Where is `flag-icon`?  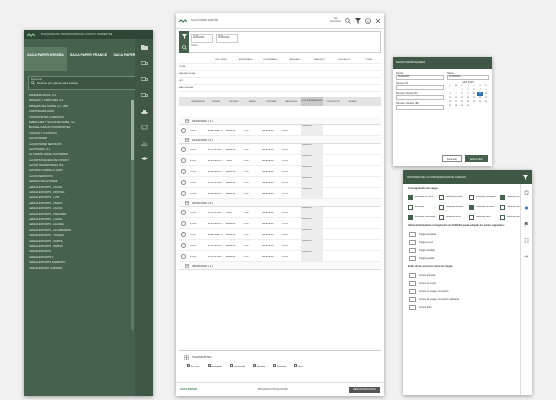
flag-icon is located at coordinates (526, 224).